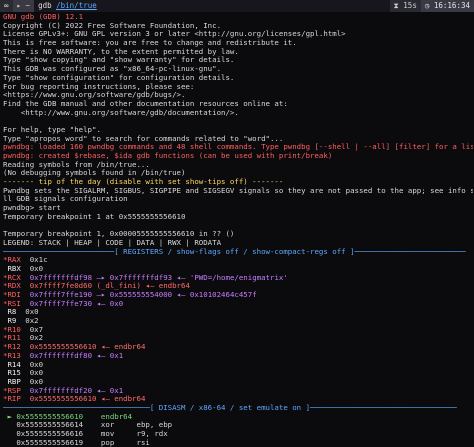  What do you see at coordinates (107, 434) in the screenshot?
I see `disasm-mnemonic: mov` at bounding box center [107, 434].